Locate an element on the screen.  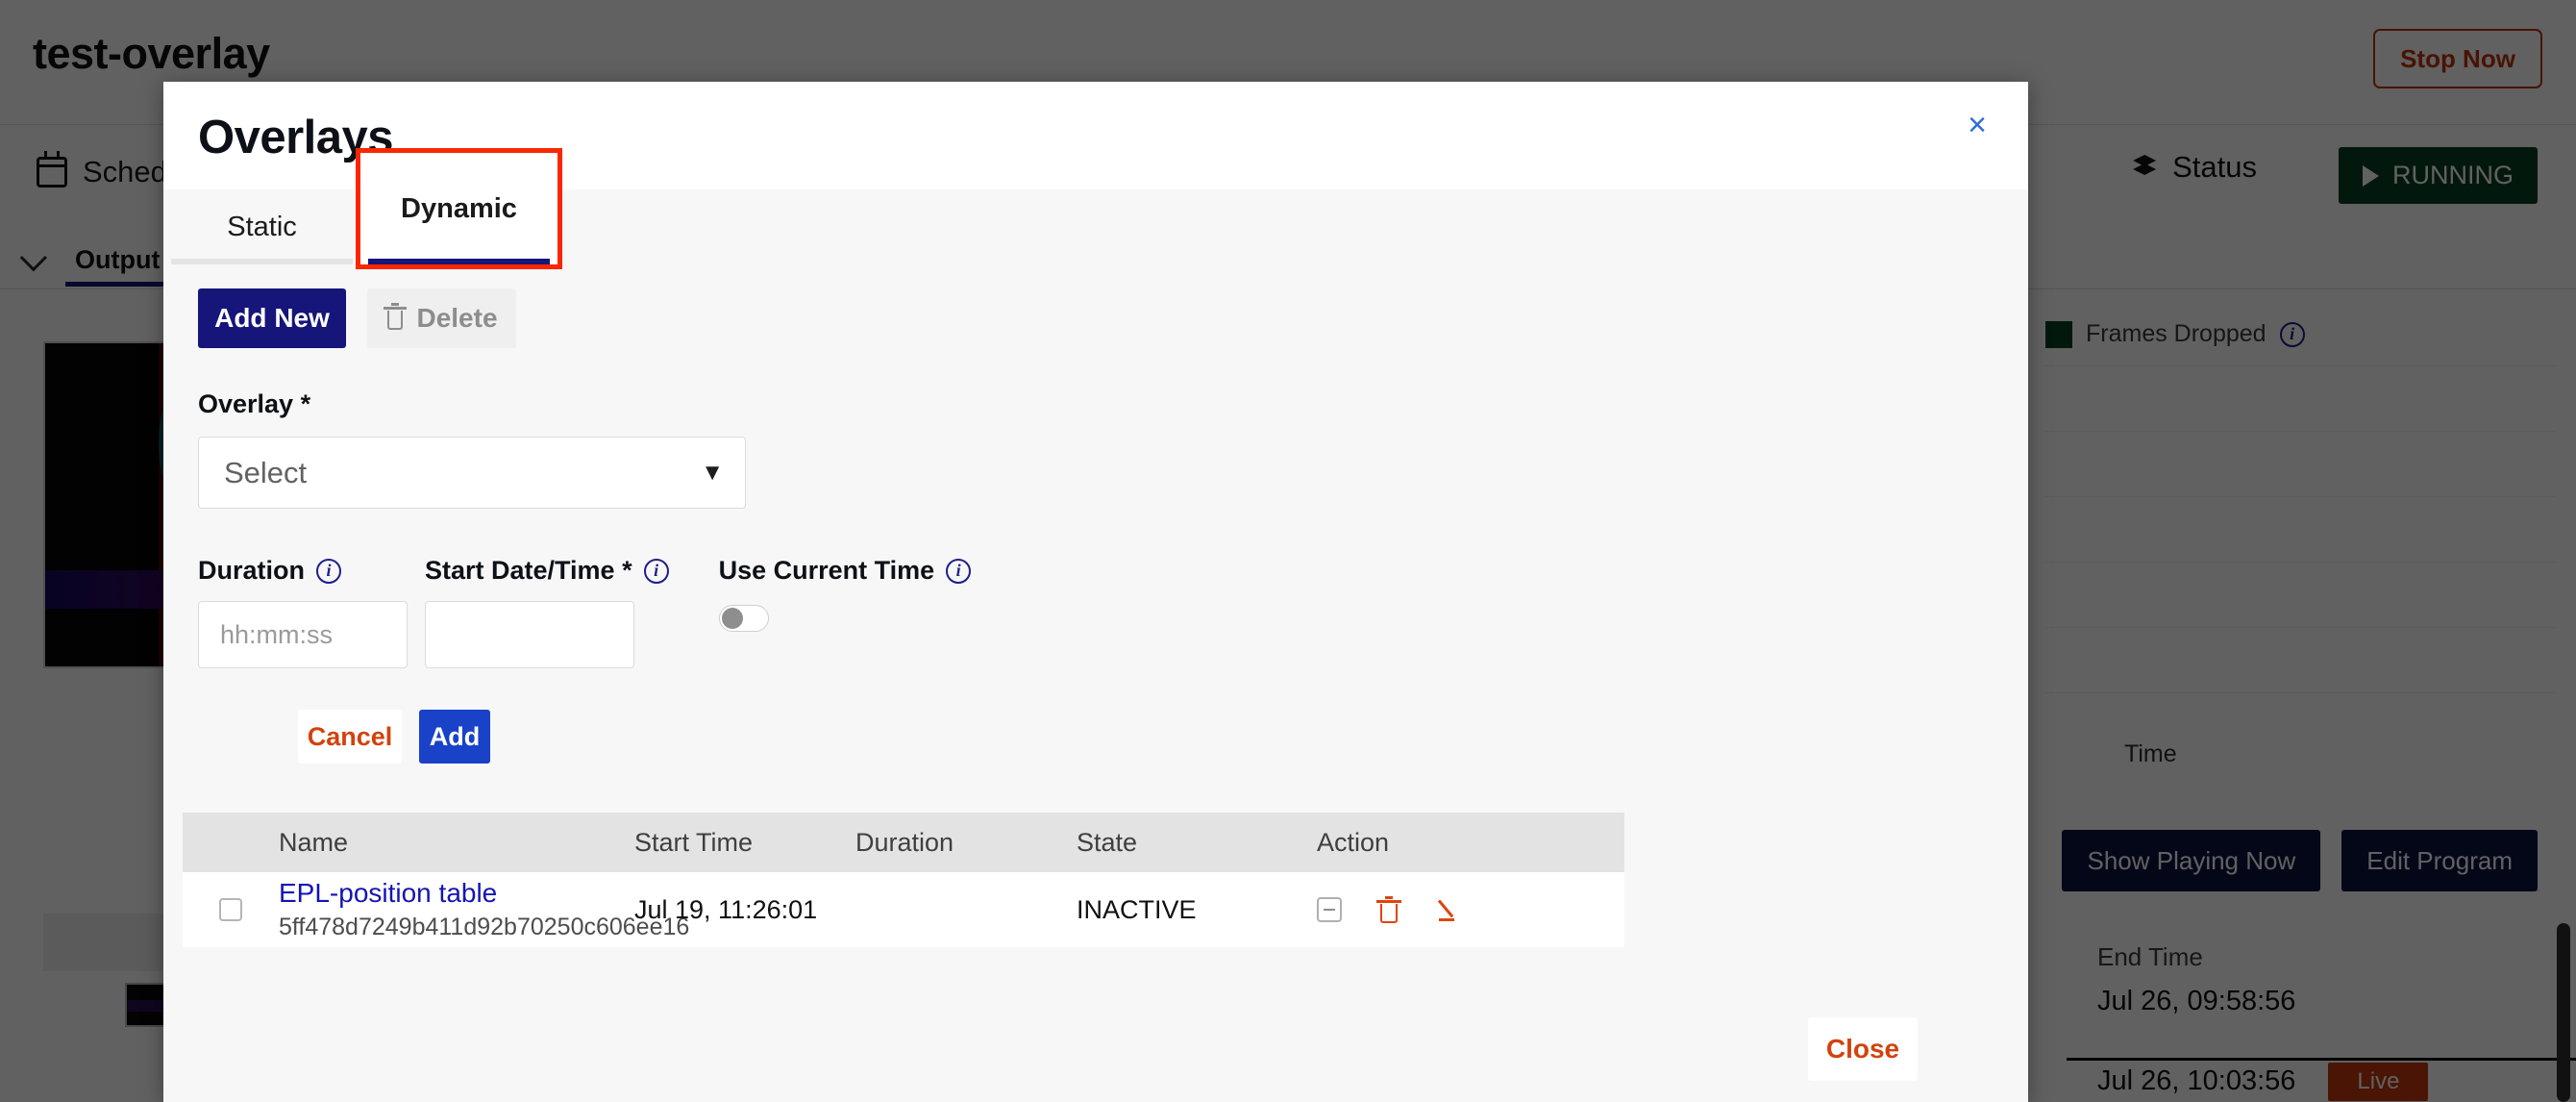
dialog-toolbar: Add New Delete is located at coordinates (357, 318).